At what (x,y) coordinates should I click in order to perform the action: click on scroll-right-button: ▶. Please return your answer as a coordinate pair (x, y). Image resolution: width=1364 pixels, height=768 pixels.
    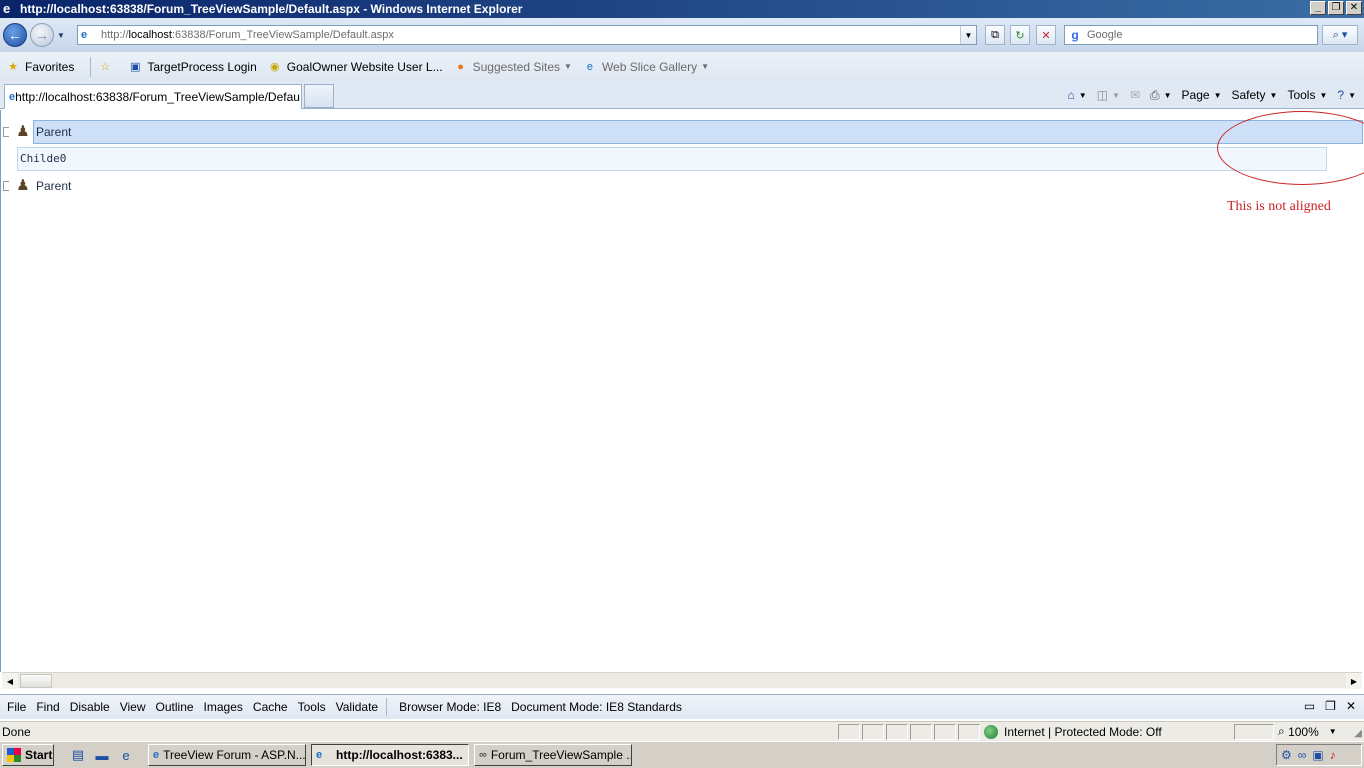
    Looking at the image, I should click on (1354, 681).